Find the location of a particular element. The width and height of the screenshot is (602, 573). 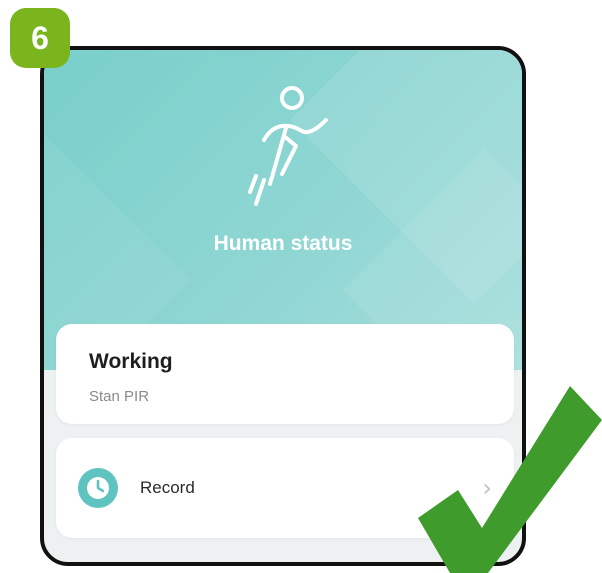

step-number: 6 is located at coordinates (40, 37).